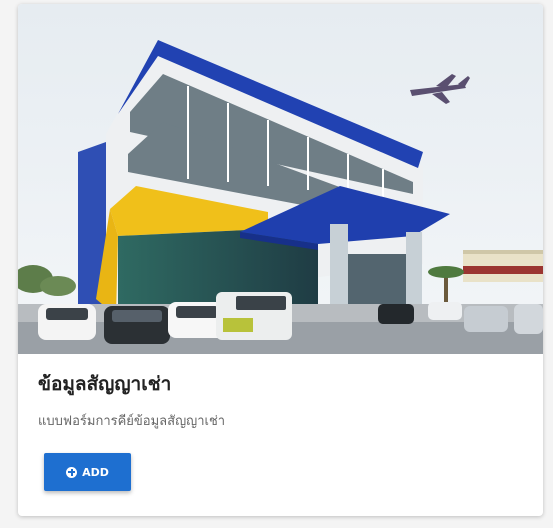 The width and height of the screenshot is (553, 528). What do you see at coordinates (72, 472) in the screenshot?
I see `plus-circle-icon` at bounding box center [72, 472].